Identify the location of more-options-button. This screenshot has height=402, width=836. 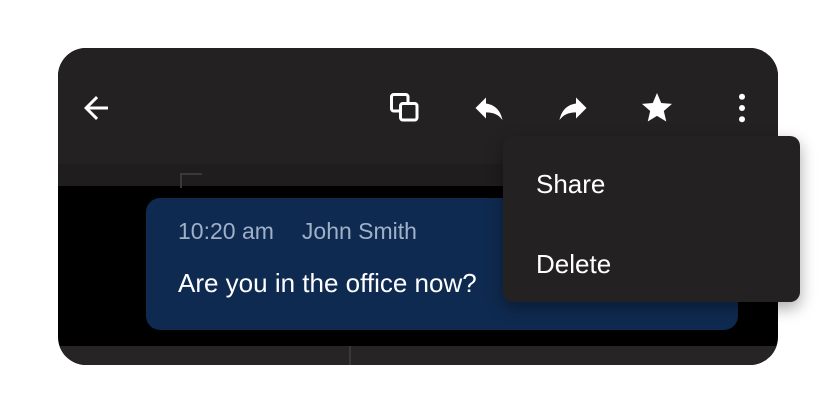
(742, 108).